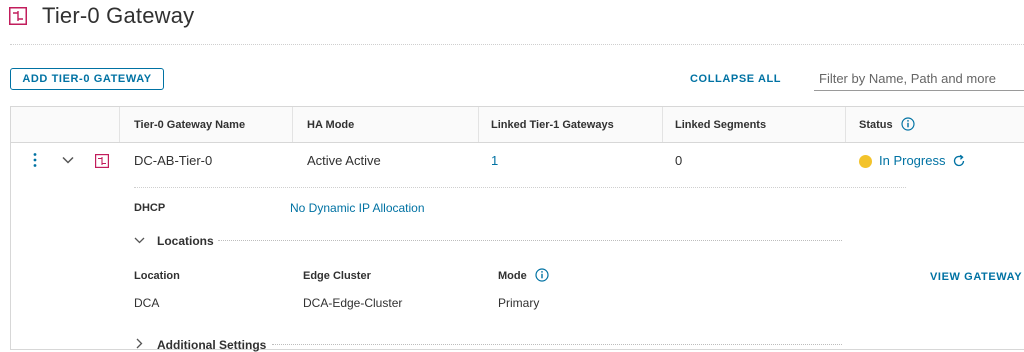 This screenshot has height=352, width=1024. I want to click on mode-value: Primary, so click(519, 303).